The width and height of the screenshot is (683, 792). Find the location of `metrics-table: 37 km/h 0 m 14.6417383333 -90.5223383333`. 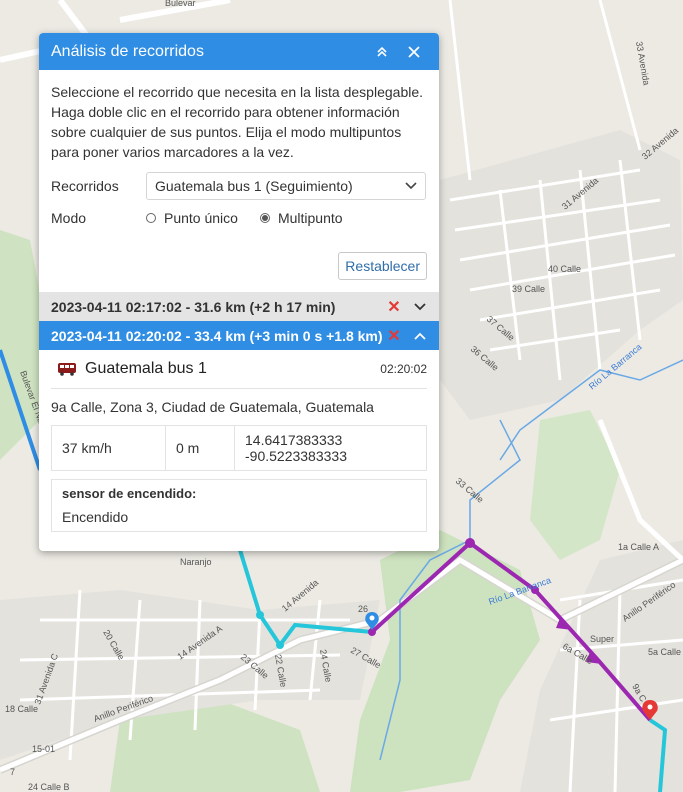

metrics-table: 37 km/h 0 m 14.6417383333 -90.5223383333 is located at coordinates (239, 448).